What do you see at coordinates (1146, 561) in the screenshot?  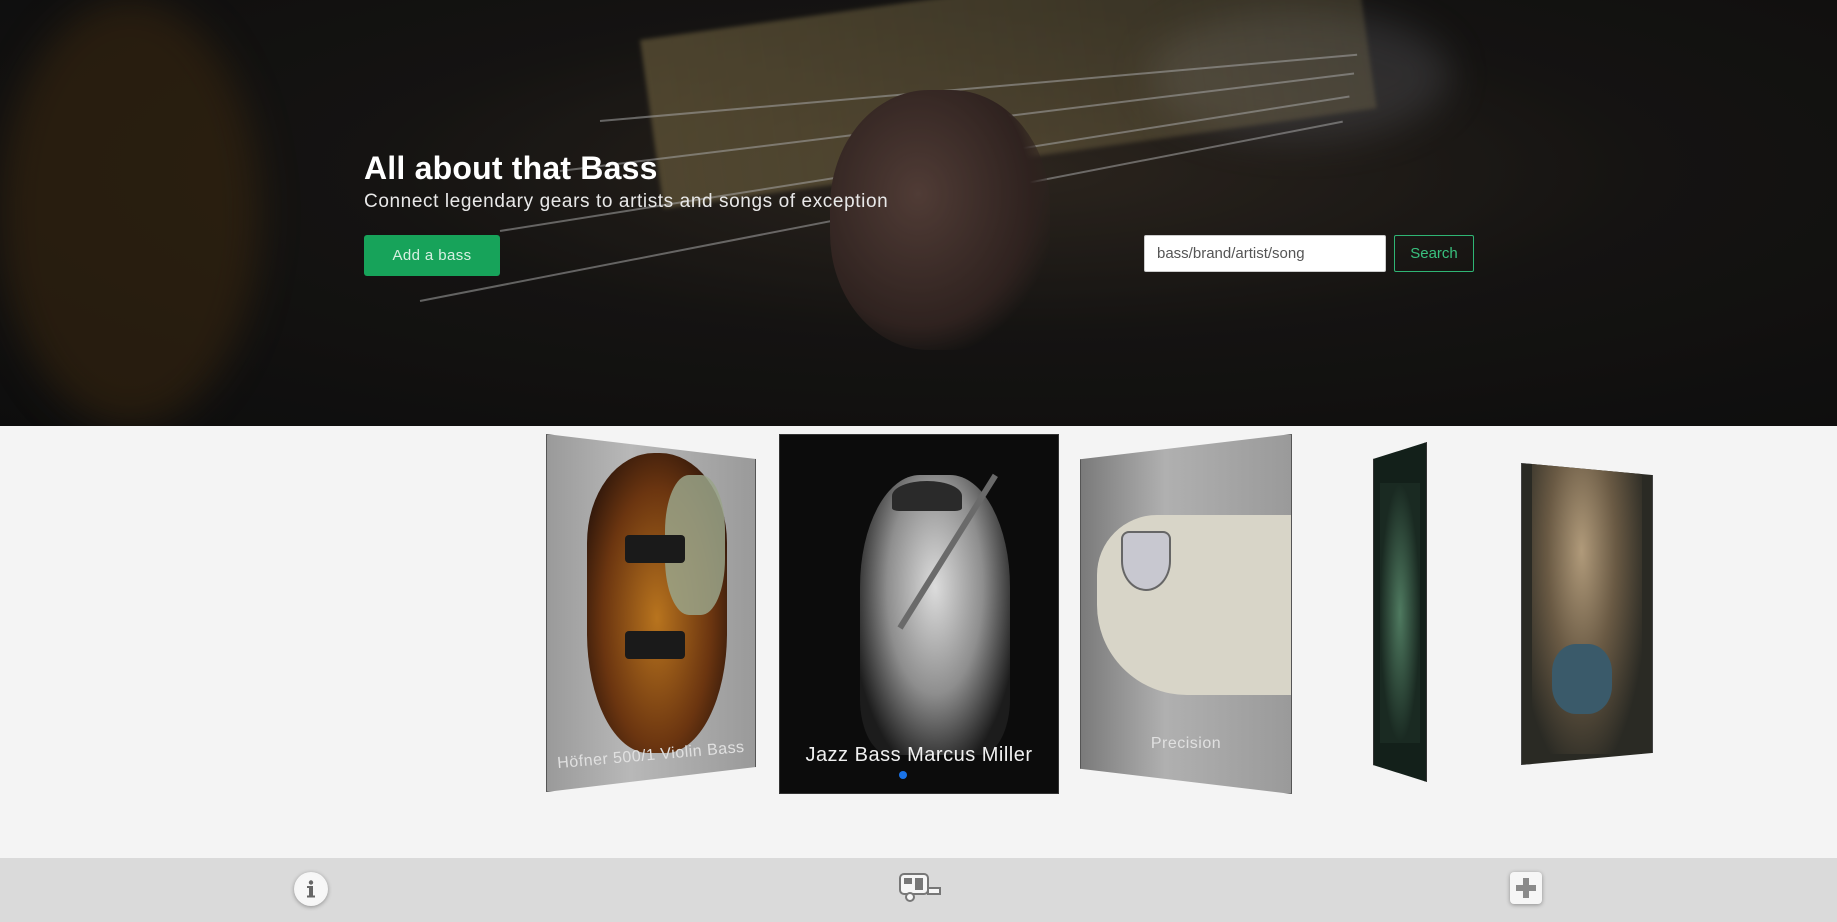 I see `crest-image` at bounding box center [1146, 561].